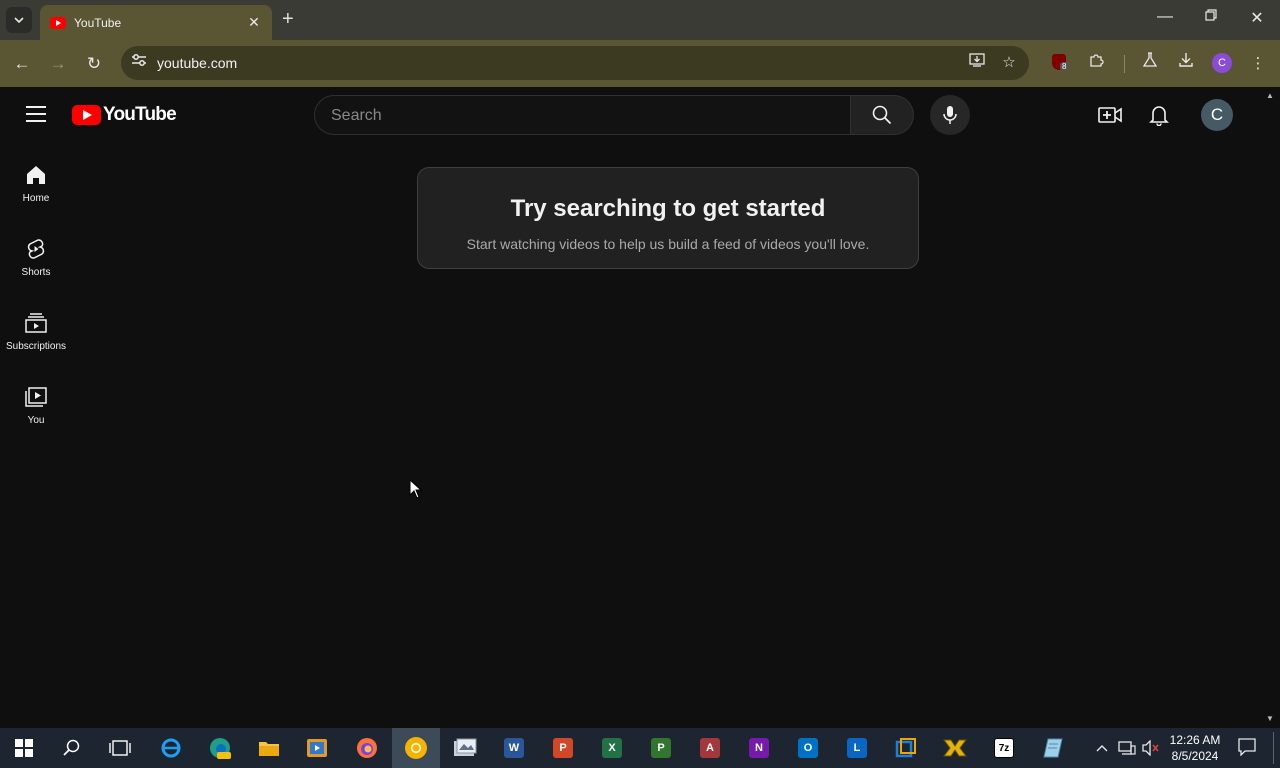 Image resolution: width=1280 pixels, height=768 pixels. Describe the element at coordinates (563, 748) in the screenshot. I see `powerpoint-icon: P` at that location.